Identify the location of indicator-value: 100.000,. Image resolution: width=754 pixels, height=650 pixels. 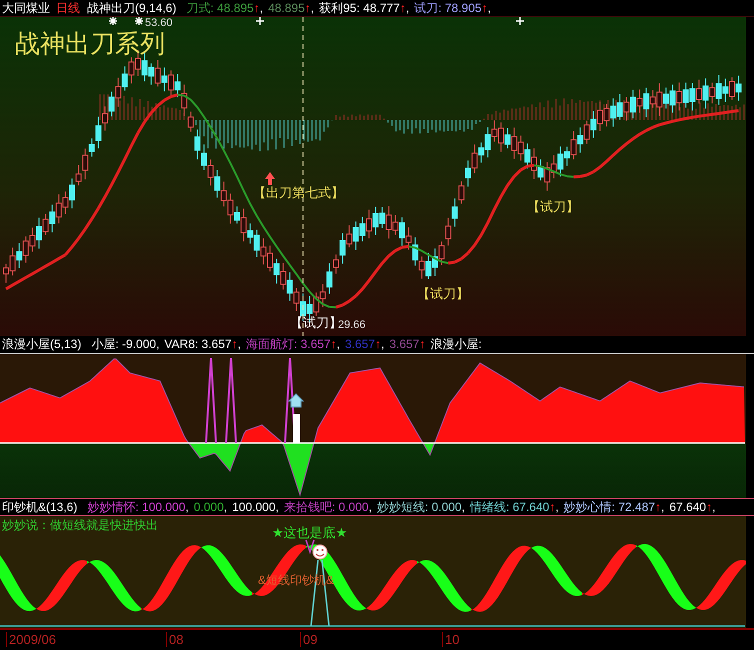
(255, 507).